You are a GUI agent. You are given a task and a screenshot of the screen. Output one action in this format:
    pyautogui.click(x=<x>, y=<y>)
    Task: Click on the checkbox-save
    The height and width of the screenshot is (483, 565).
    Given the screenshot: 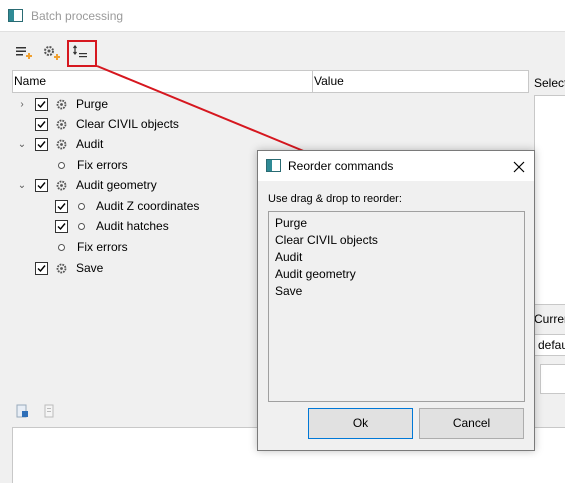 What is the action you would take?
    pyautogui.click(x=41, y=268)
    